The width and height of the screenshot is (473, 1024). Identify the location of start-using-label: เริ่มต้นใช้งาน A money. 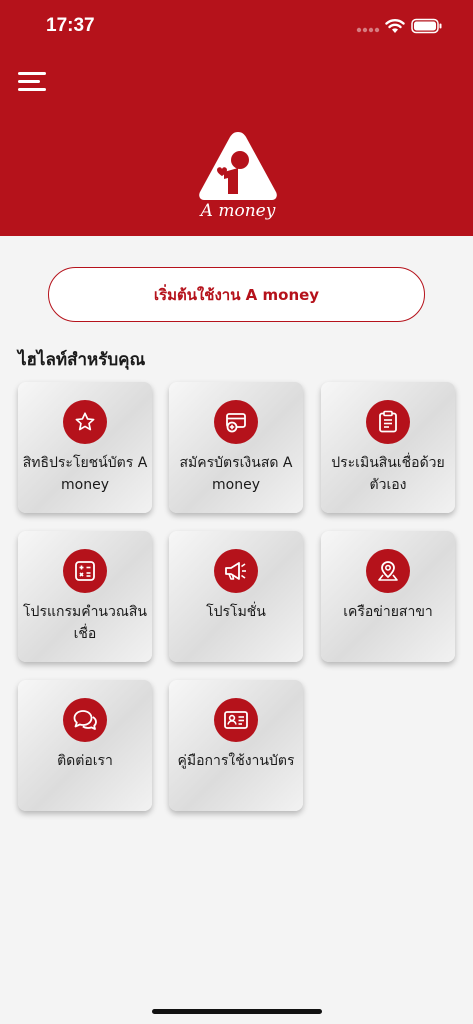
(236, 294).